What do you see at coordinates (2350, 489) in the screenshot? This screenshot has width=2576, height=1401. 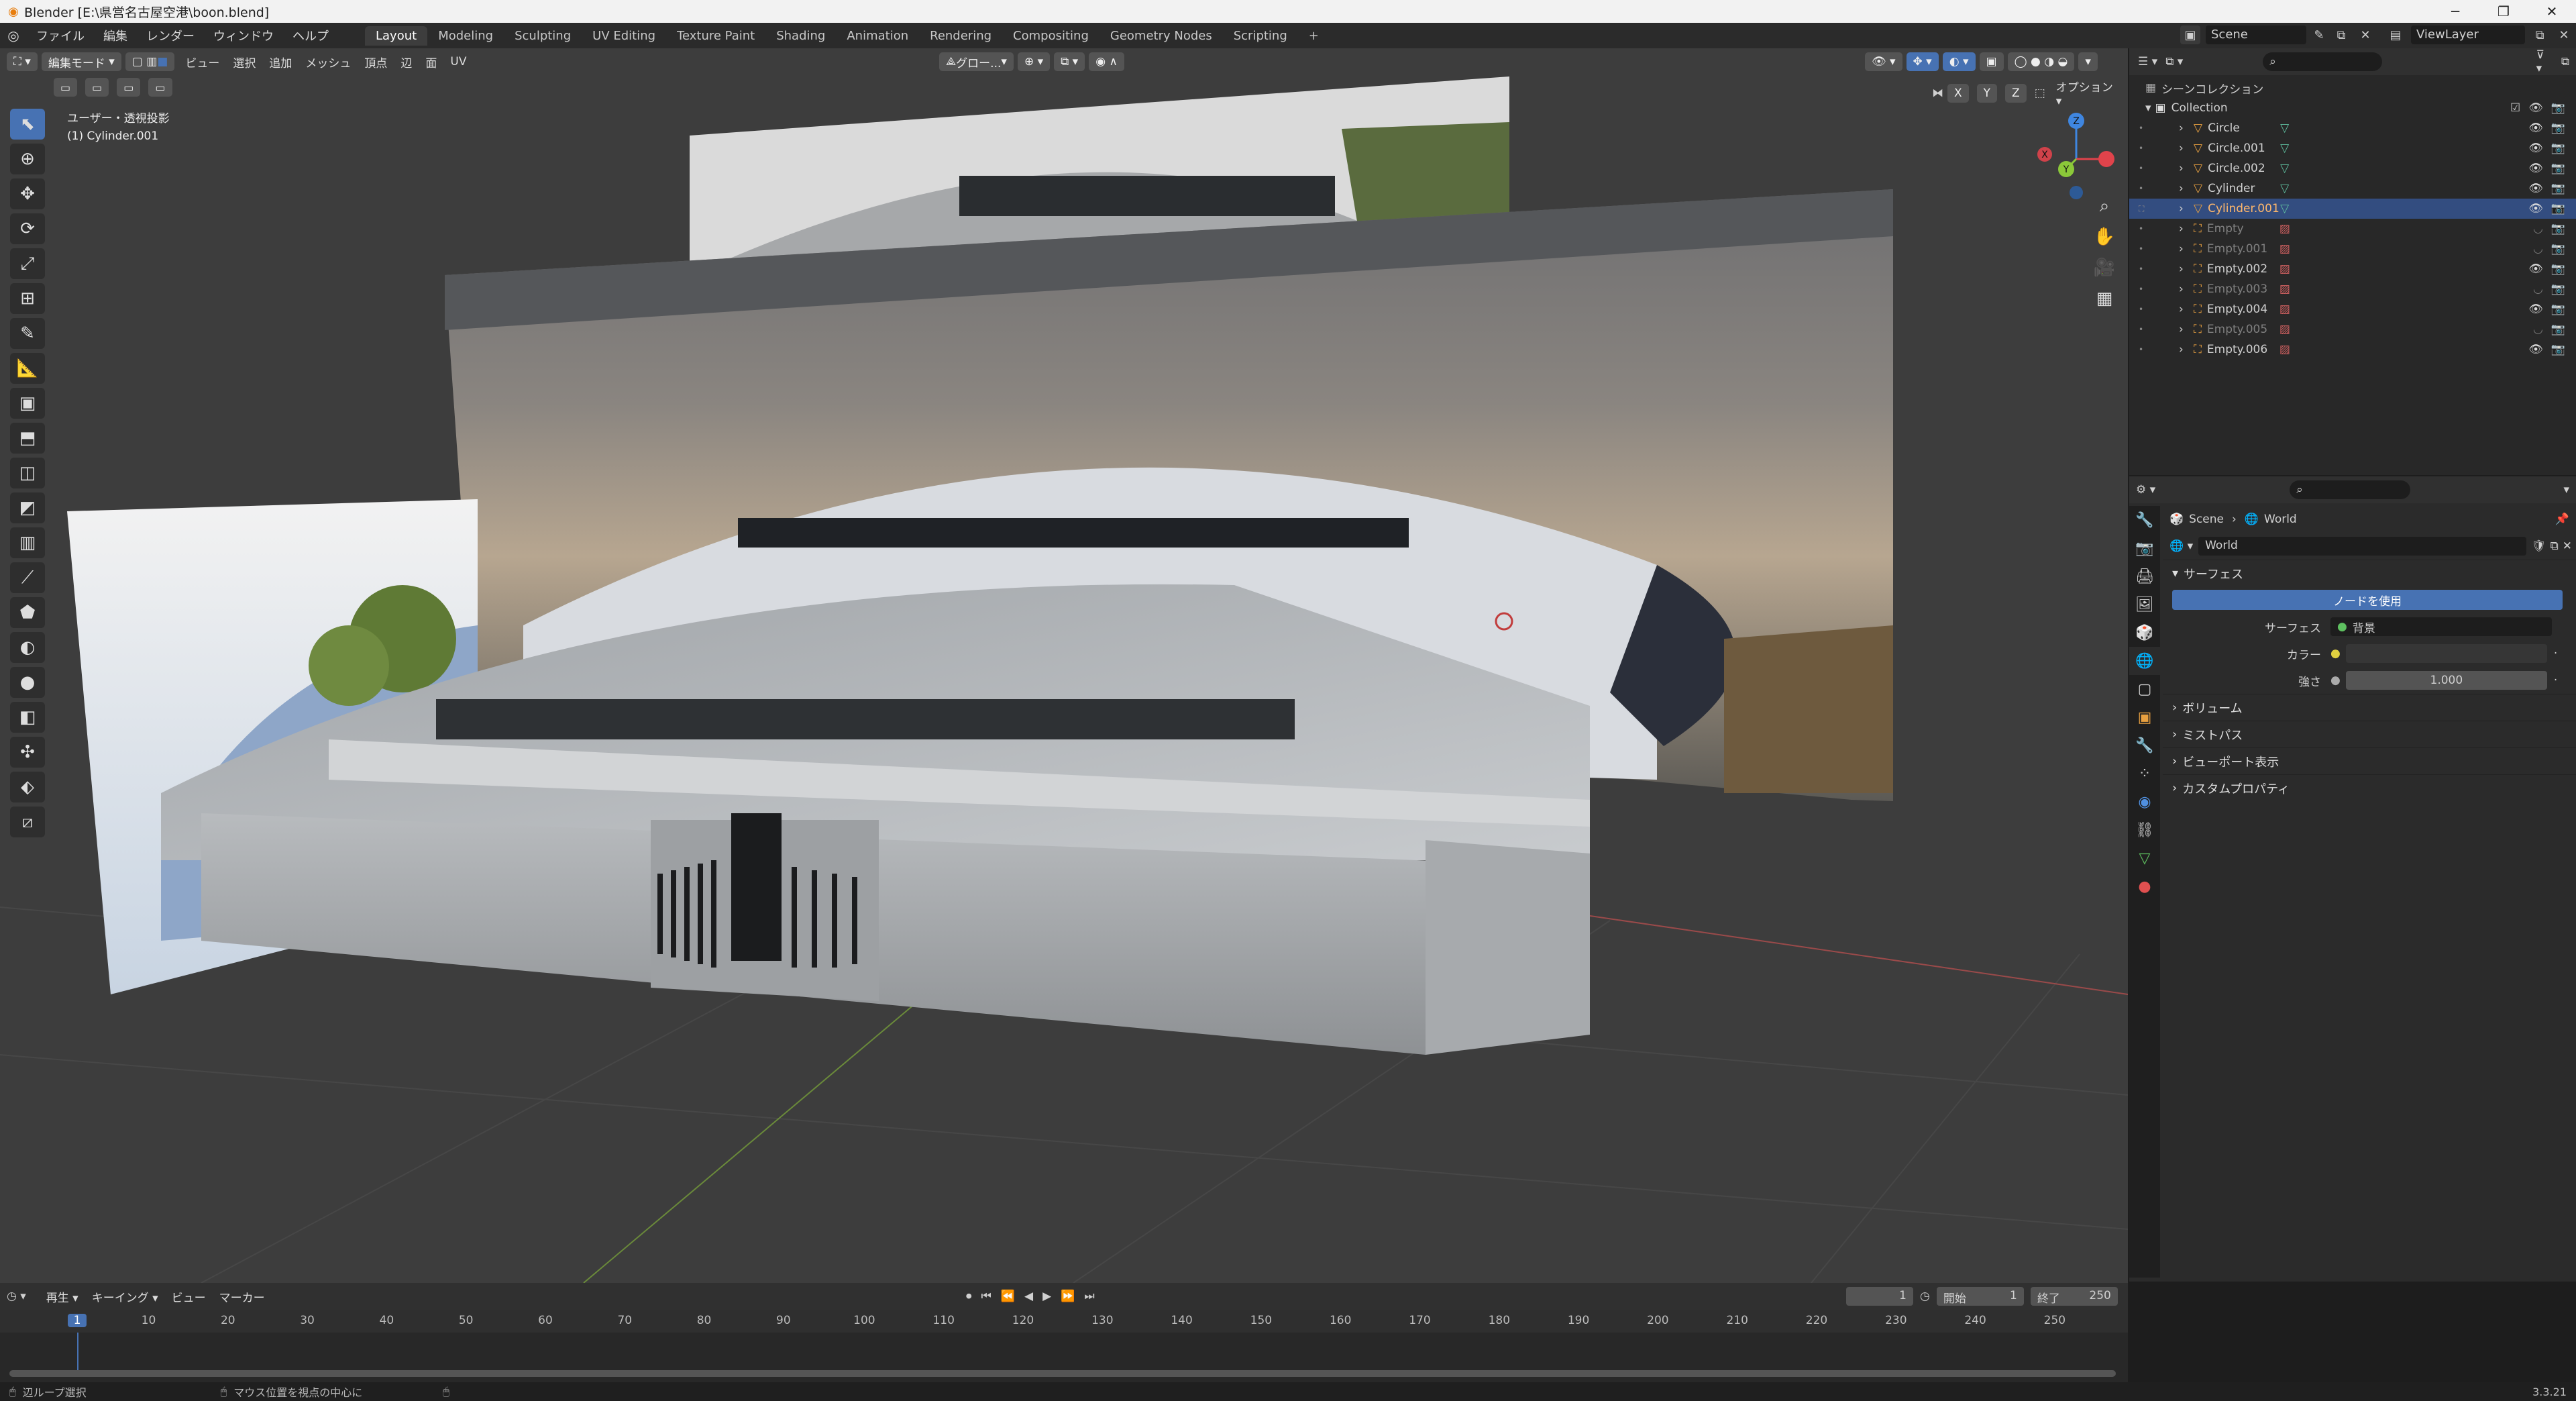 I see `properties-search-input: ⌕` at bounding box center [2350, 489].